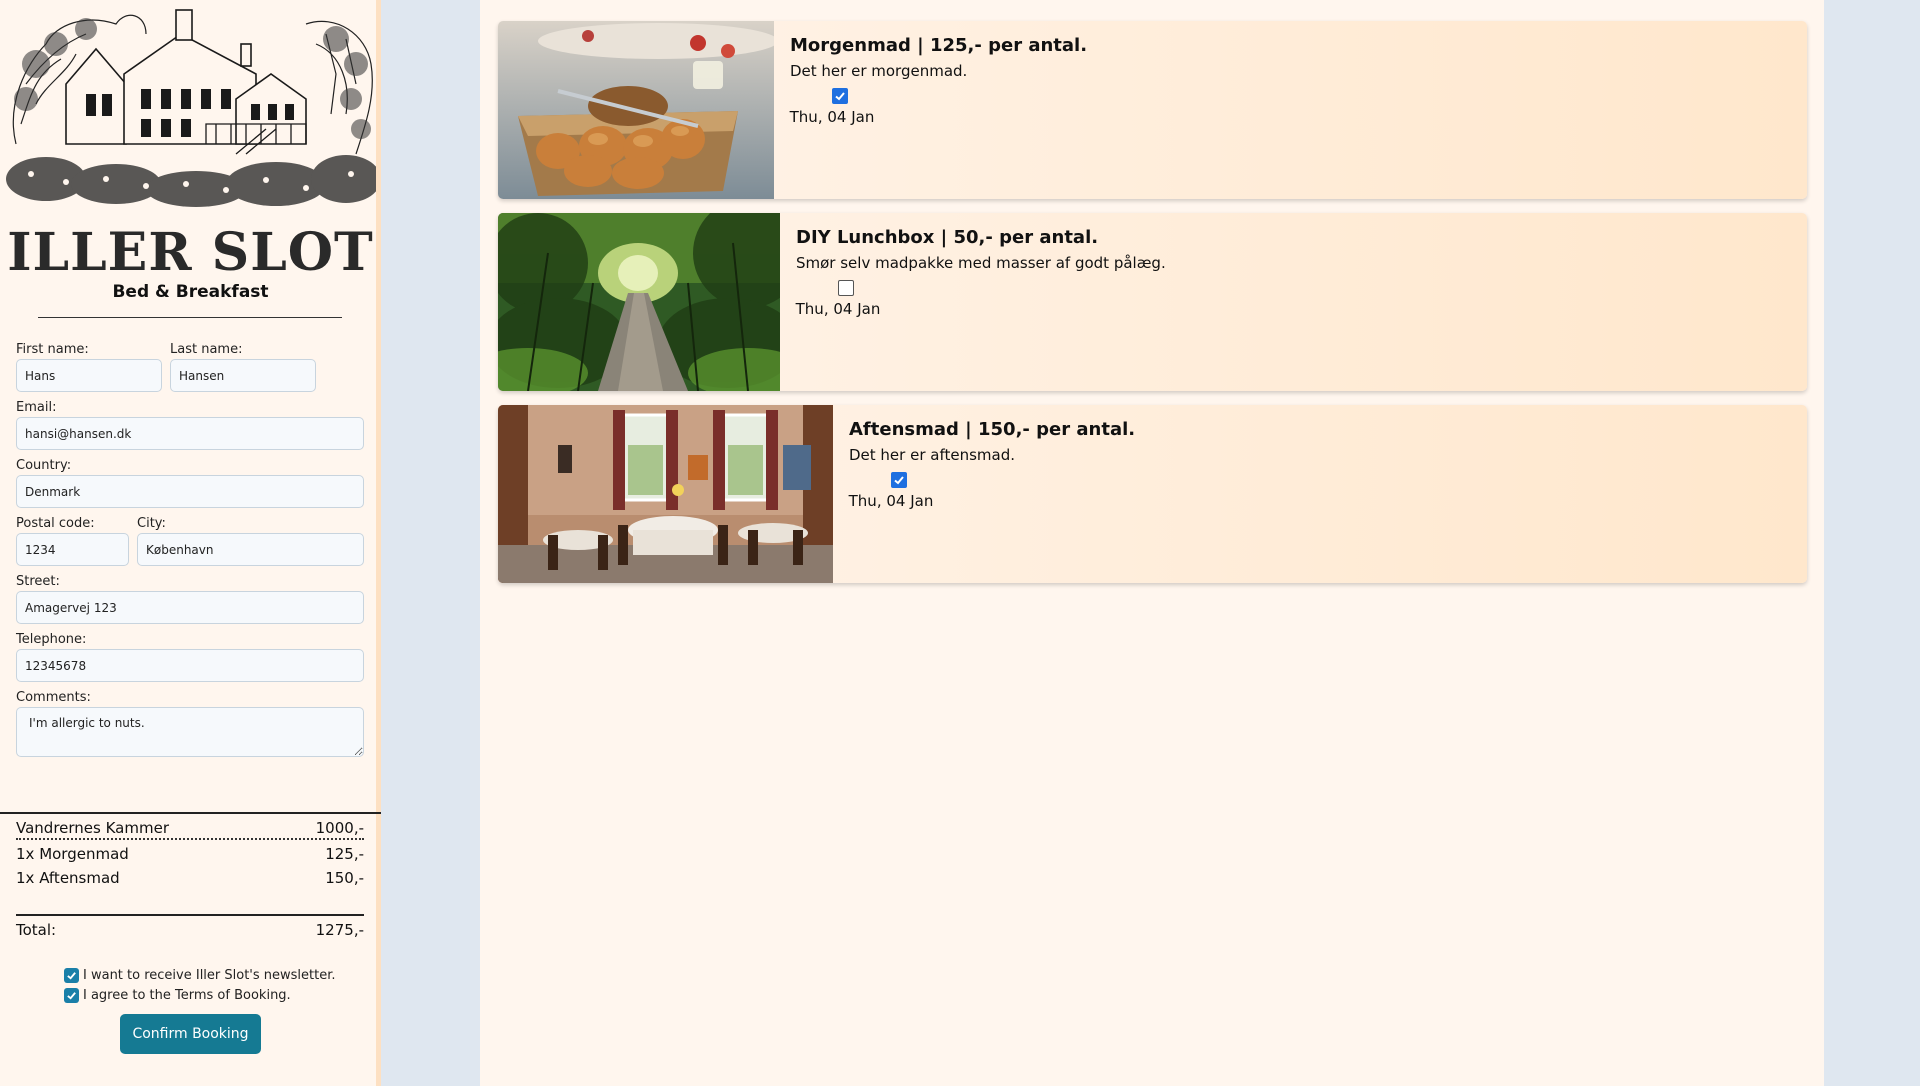 This screenshot has height=1086, width=1920. What do you see at coordinates (939, 45) in the screenshot?
I see `meal-title: Morgenmad | 125,- per antal.` at bounding box center [939, 45].